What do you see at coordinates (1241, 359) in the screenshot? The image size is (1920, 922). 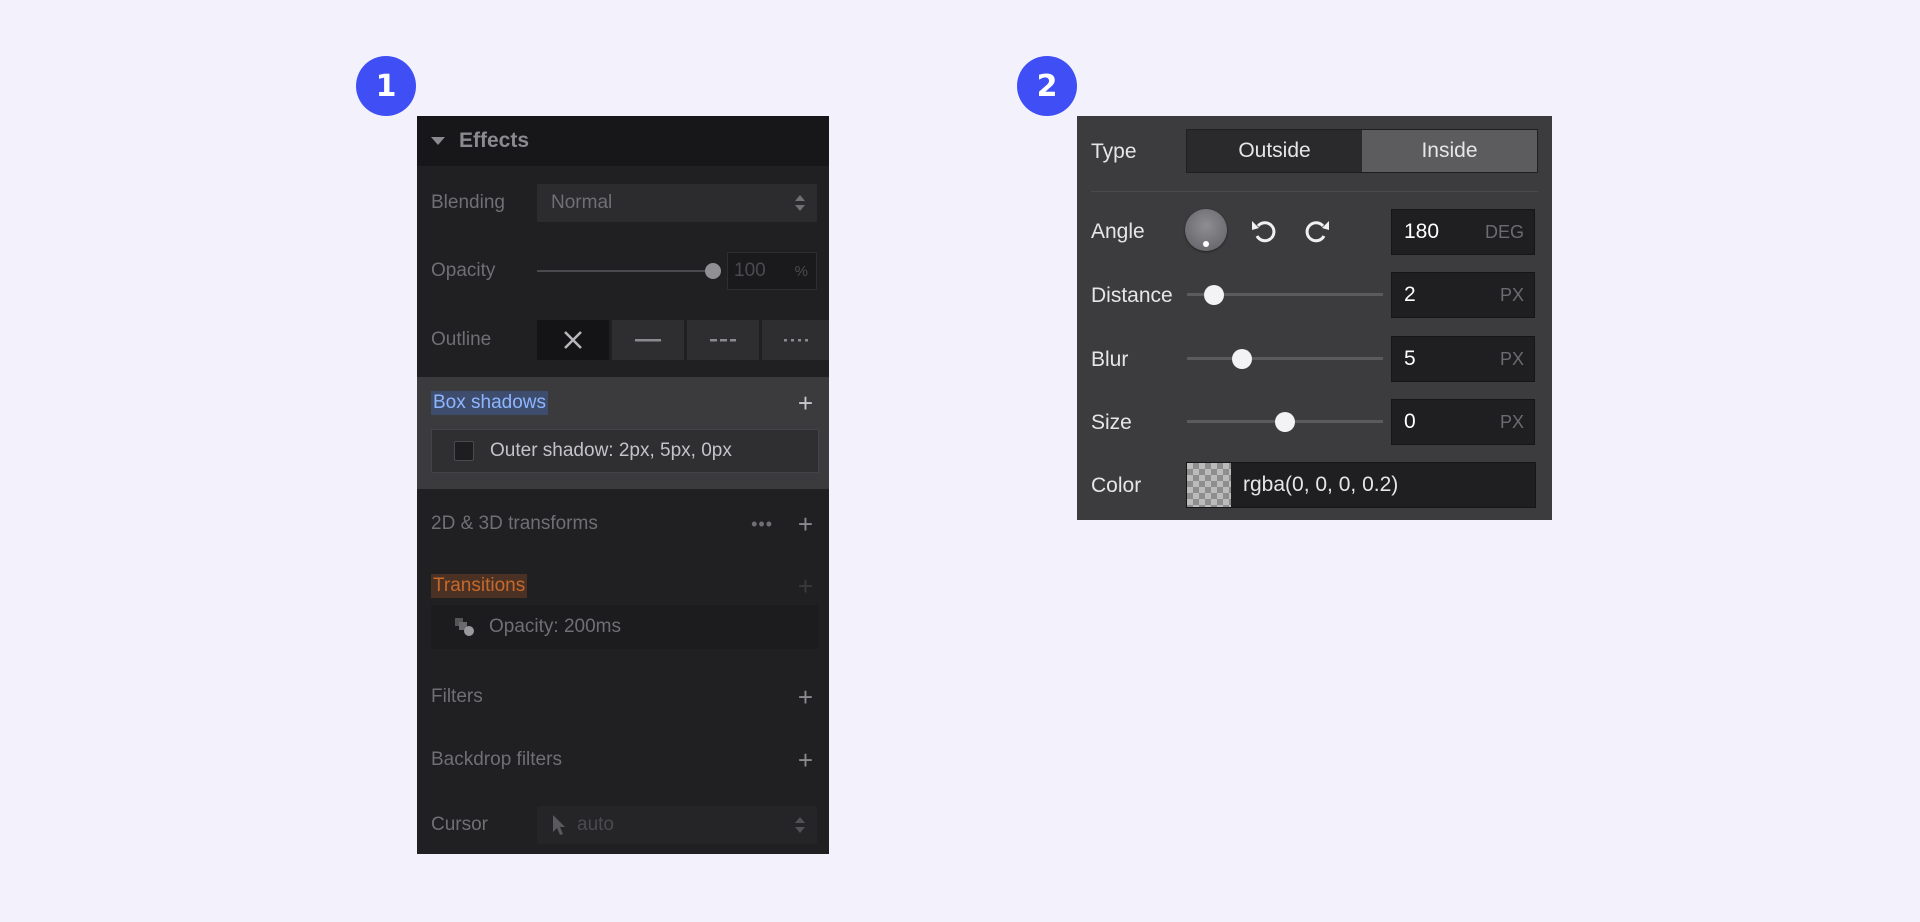 I see `blur-slider-knob` at bounding box center [1241, 359].